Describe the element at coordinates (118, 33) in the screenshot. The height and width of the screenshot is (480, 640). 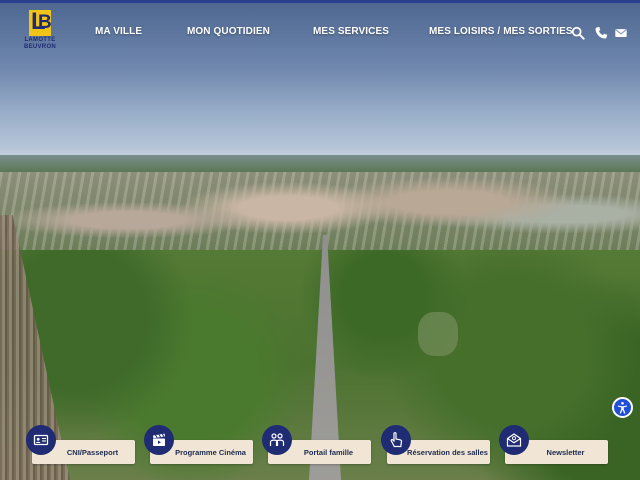
I see `nav-item-ma-ville: MA VILLE` at that location.